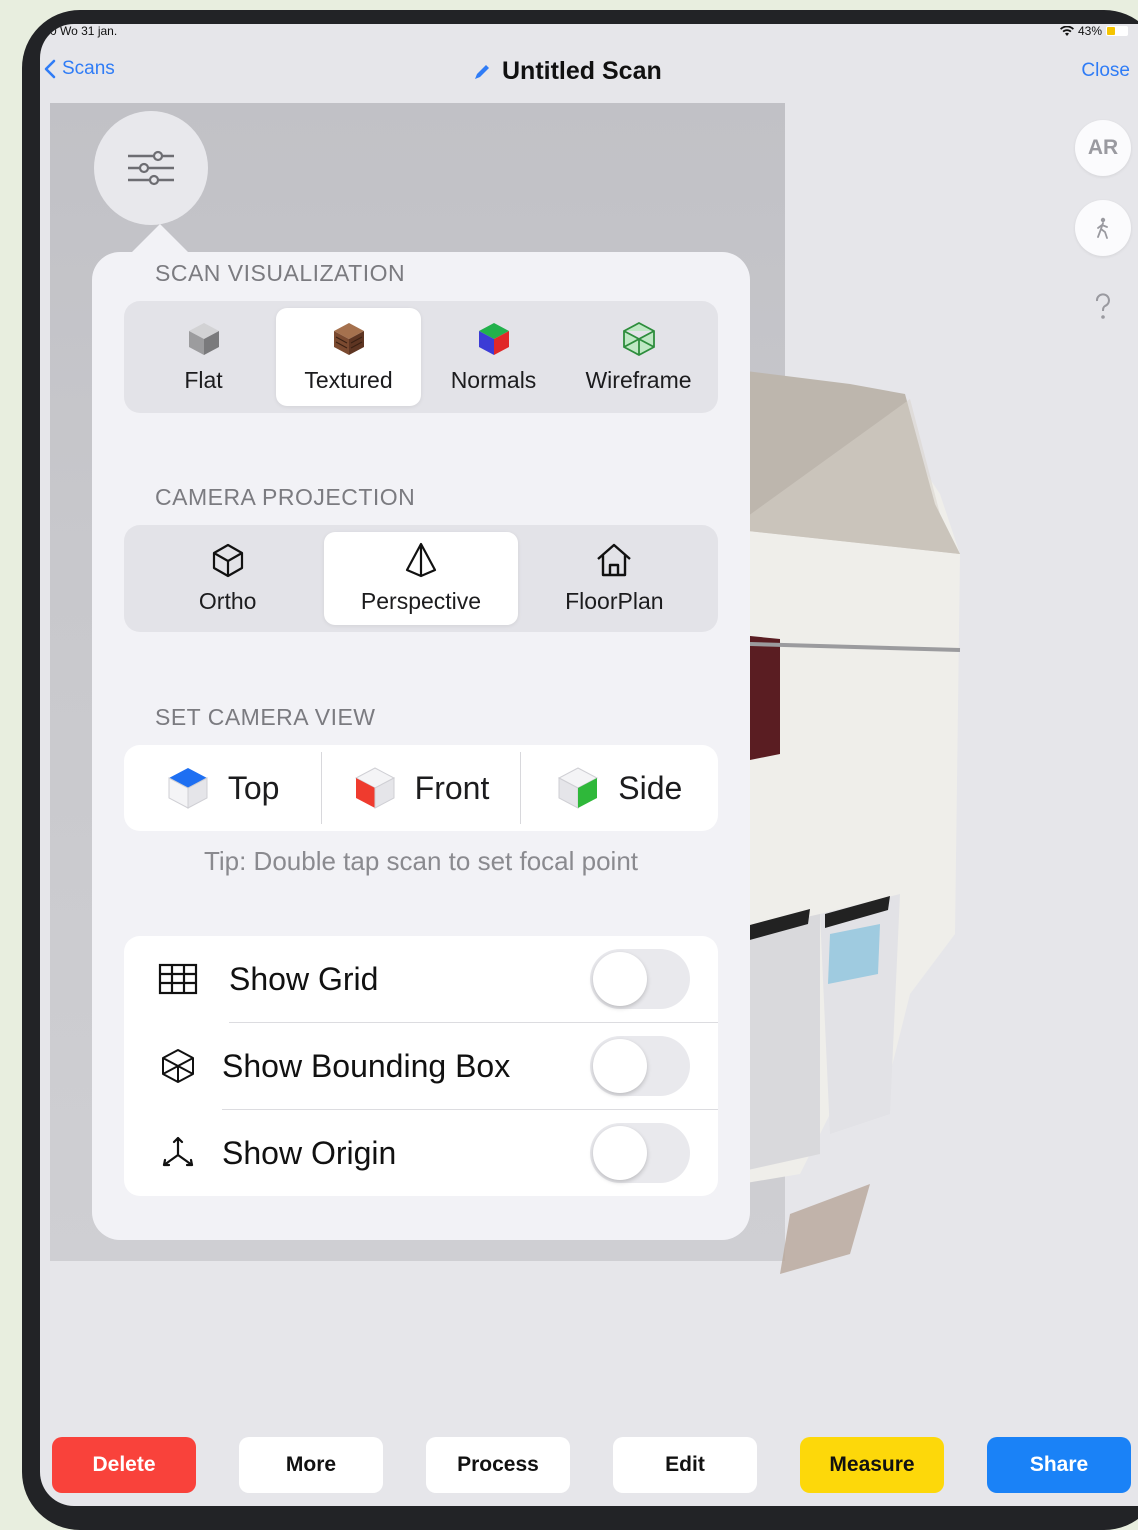  Describe the element at coordinates (1117, 31) in the screenshot. I see `battery-icon` at that location.